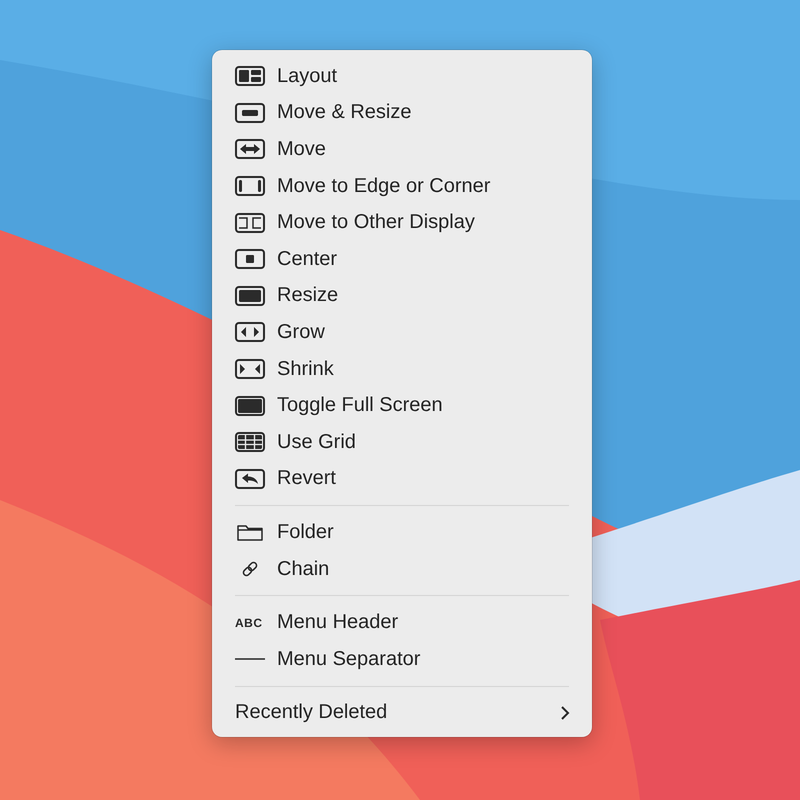 This screenshot has width=800, height=800. What do you see at coordinates (306, 532) in the screenshot?
I see `menu-item-label: Folder` at bounding box center [306, 532].